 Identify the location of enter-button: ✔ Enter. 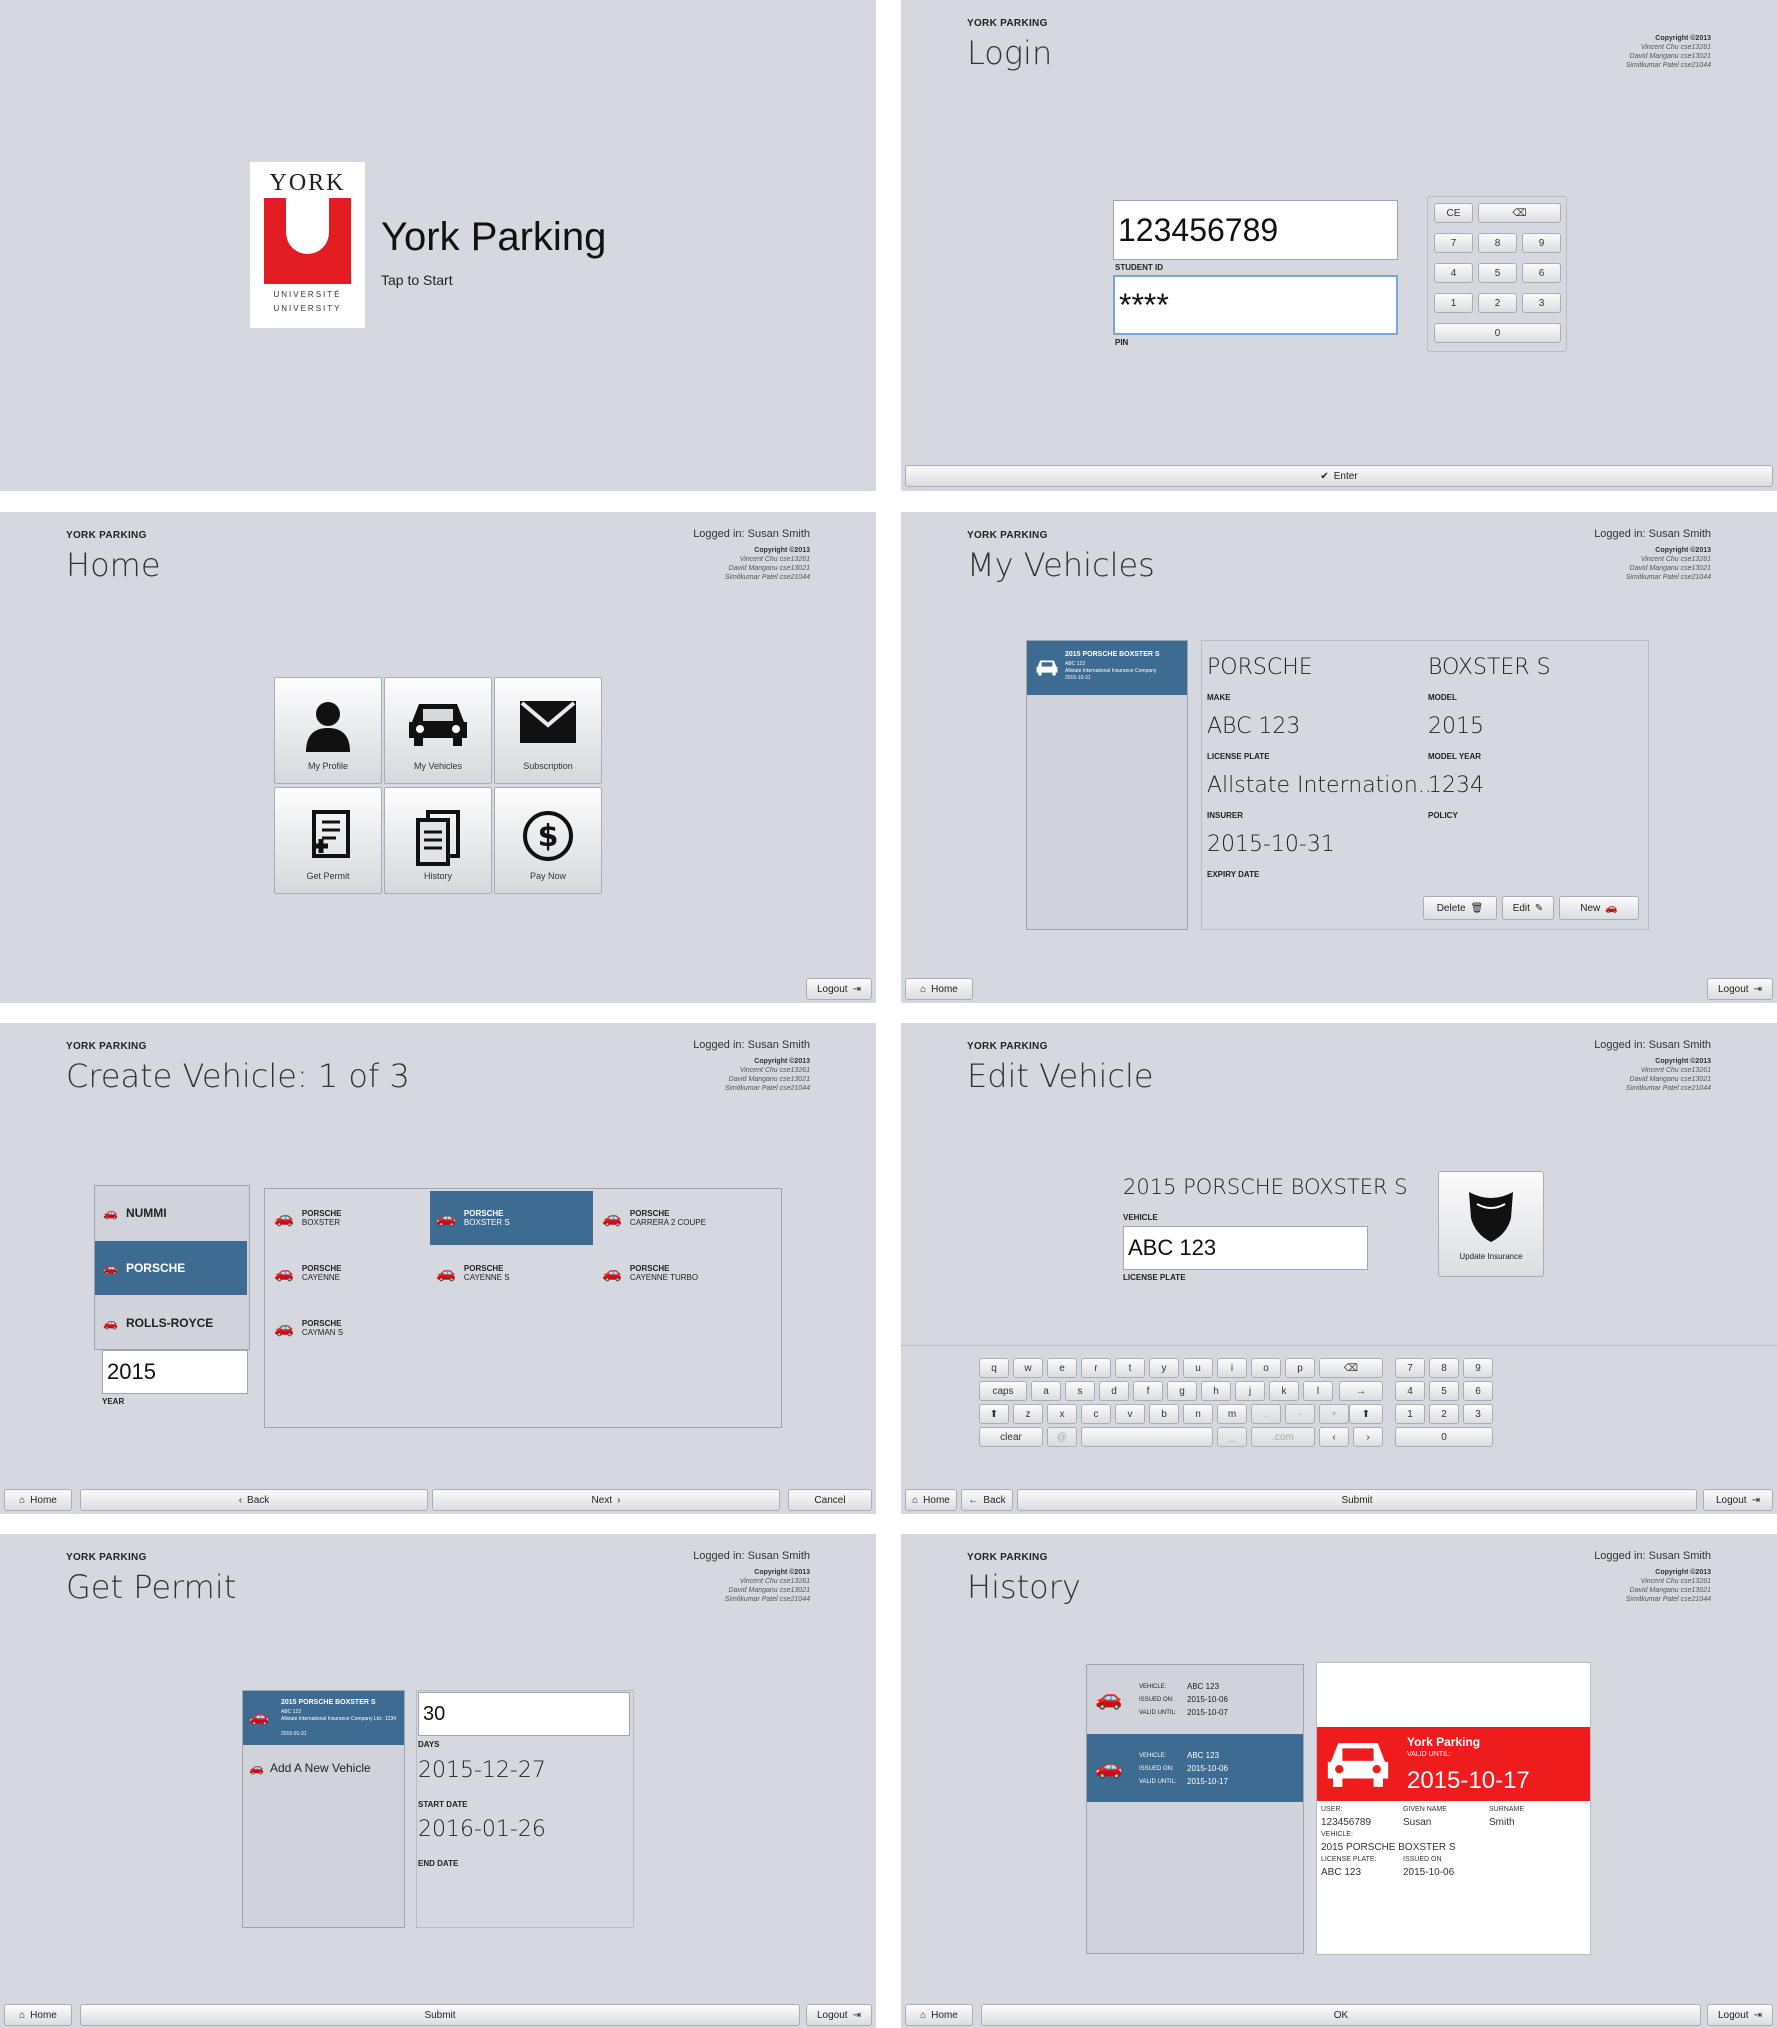
(1339, 476).